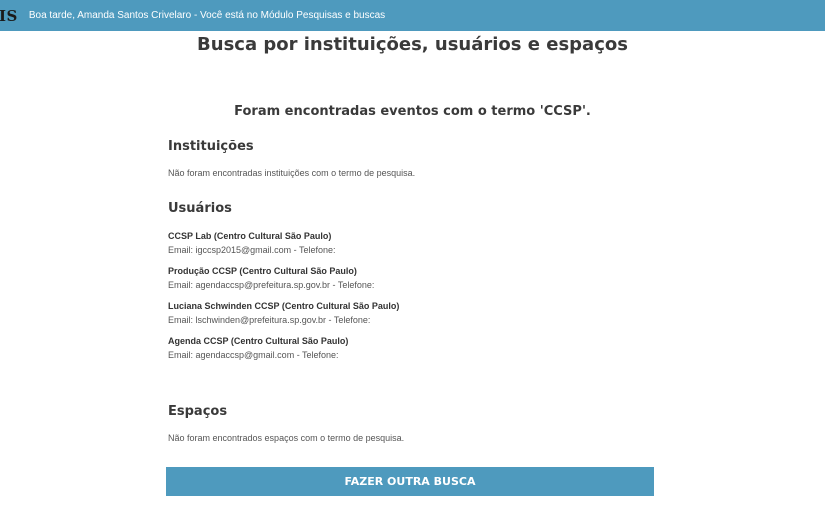  What do you see at coordinates (250, 236) in the screenshot?
I see `user-name: CCSP Lab (Centro Cultural São Paulo)` at bounding box center [250, 236].